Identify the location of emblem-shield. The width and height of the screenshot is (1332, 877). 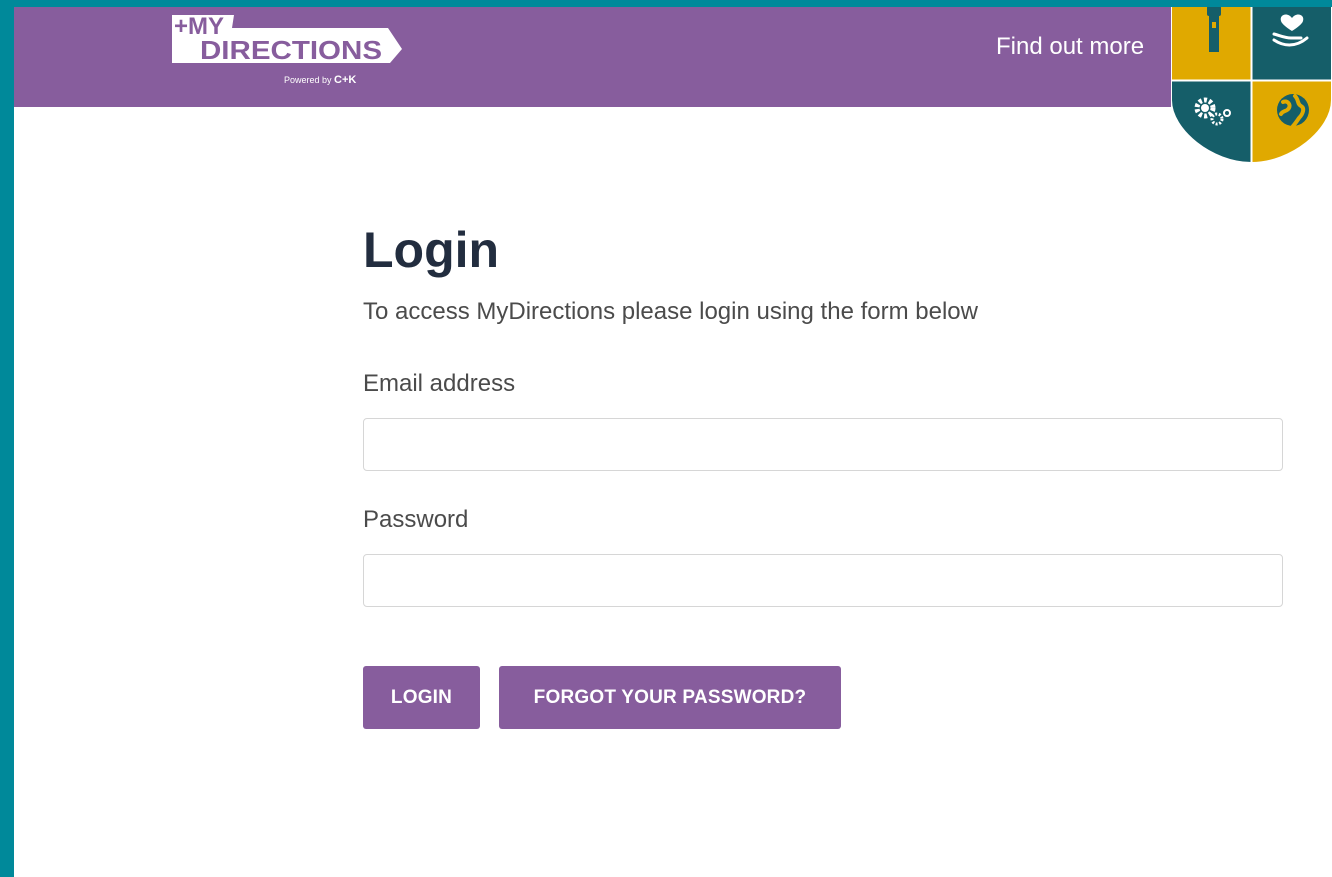
(1251, 85).